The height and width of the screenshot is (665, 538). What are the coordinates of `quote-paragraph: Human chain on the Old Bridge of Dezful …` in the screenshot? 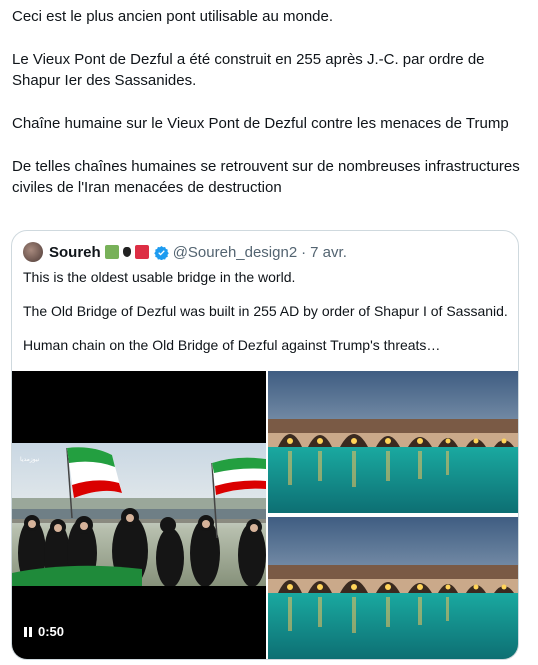 It's located at (232, 345).